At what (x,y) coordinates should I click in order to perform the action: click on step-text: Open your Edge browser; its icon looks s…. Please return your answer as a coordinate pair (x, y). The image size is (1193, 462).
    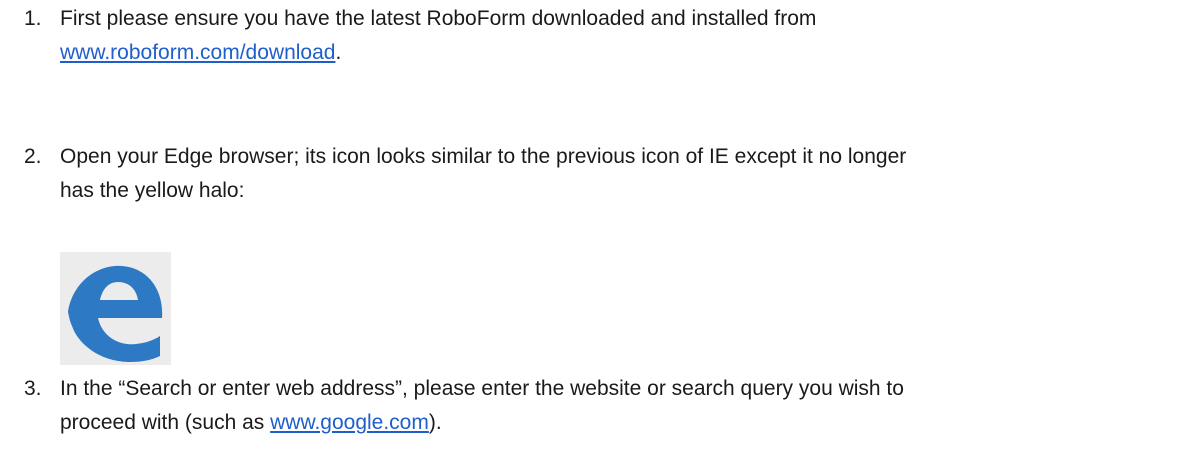
    Looking at the image, I should click on (622, 174).